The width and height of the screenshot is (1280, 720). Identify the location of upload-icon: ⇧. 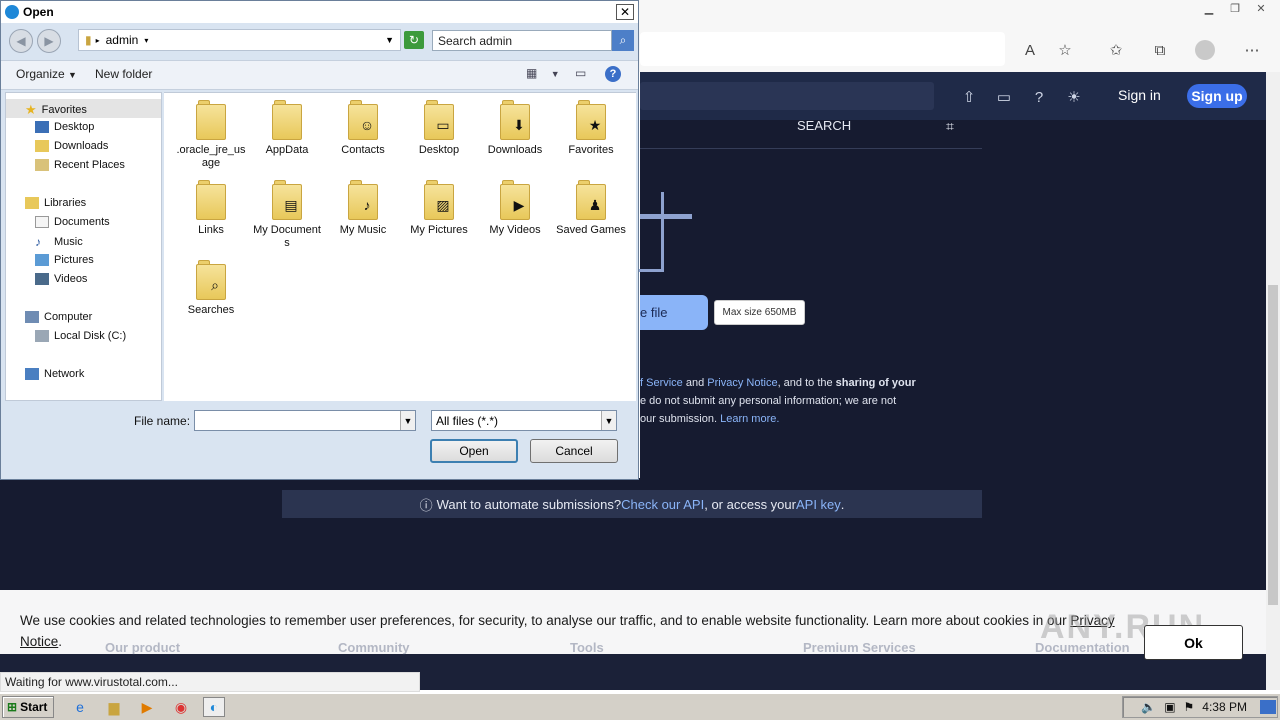
(969, 97).